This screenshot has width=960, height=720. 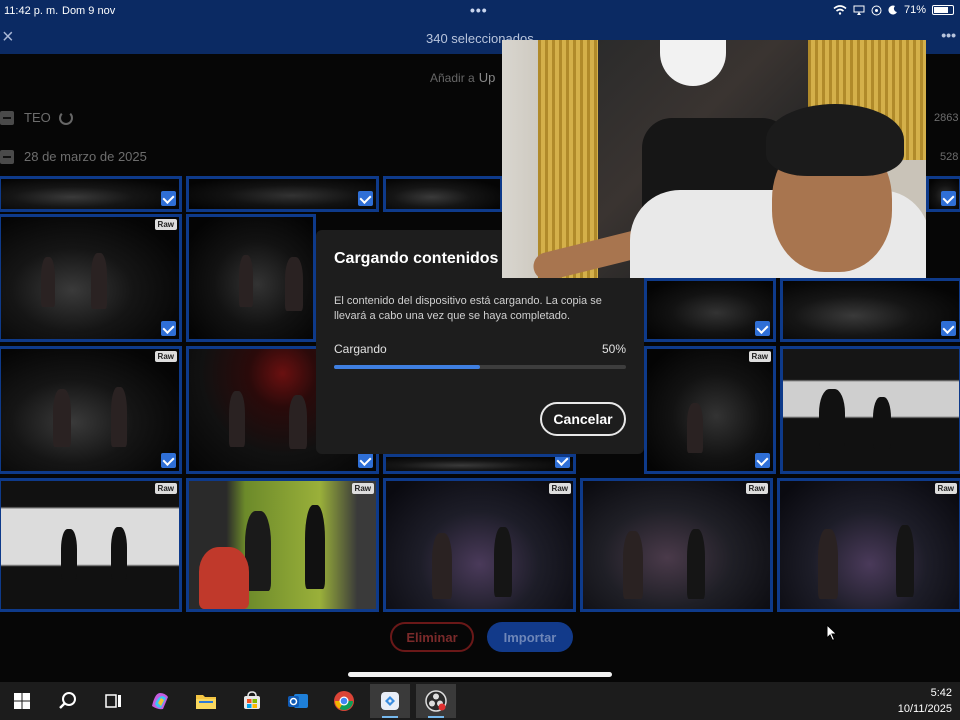 I want to click on dialog-title: Cargando contenidos del, so click(x=430, y=258).